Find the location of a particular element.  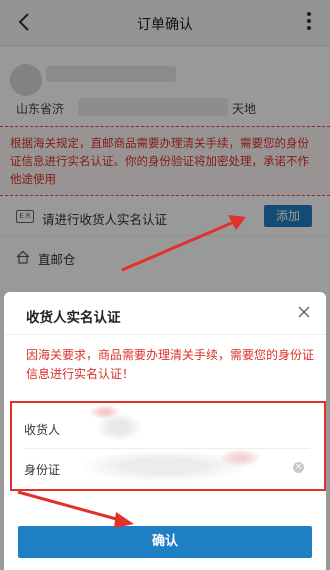

id-card-field-row: 身份证 × is located at coordinates (167, 469).